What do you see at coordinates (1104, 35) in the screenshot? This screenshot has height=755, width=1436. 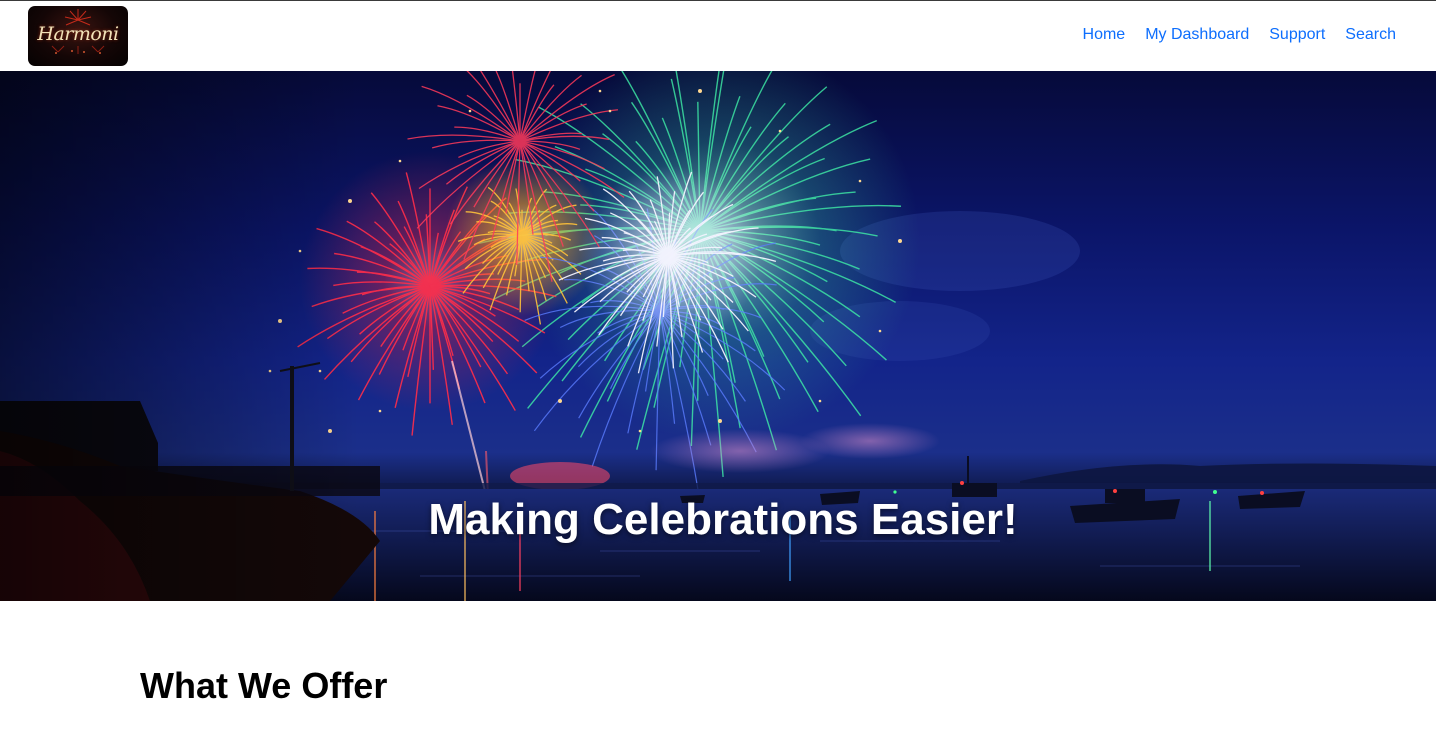 I see `nav-home-link: Home` at bounding box center [1104, 35].